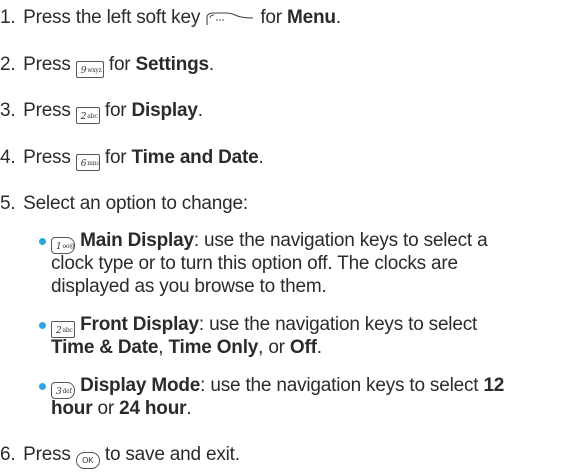 This screenshot has height=473, width=584. I want to click on step-2: 2. Press 9wxyz for Settings., so click(107, 65).